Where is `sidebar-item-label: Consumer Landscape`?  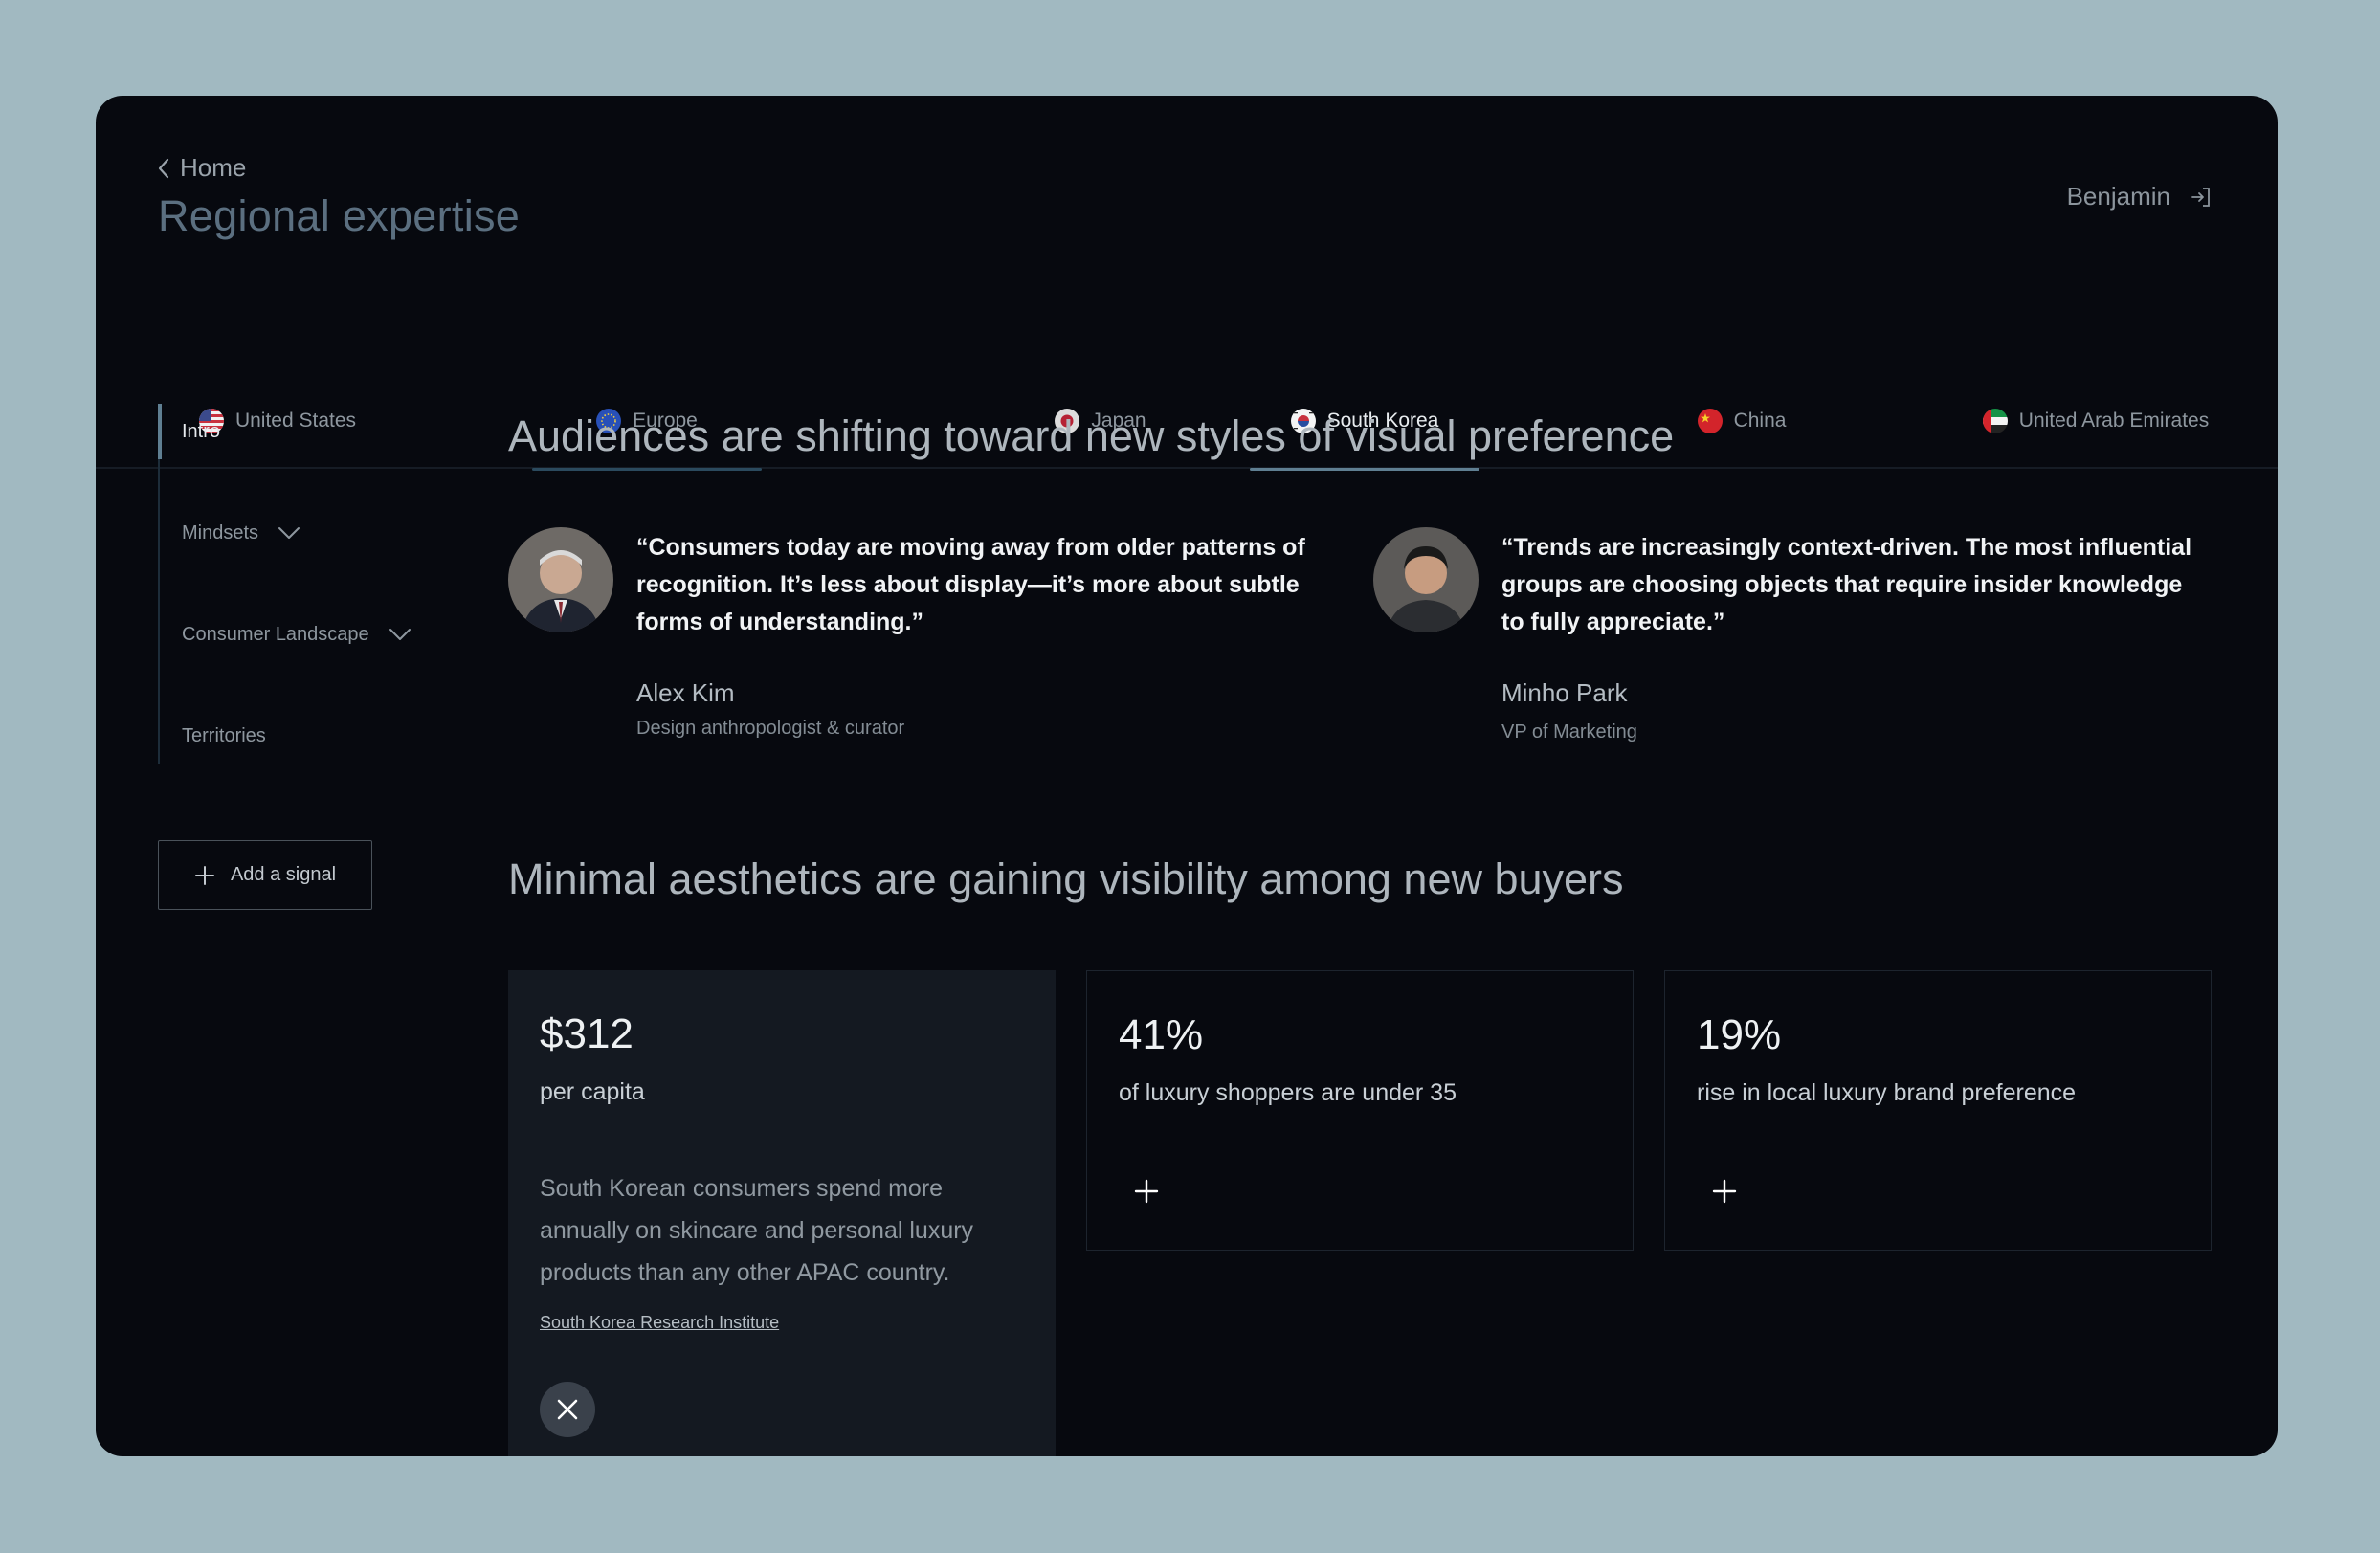 sidebar-item-label: Consumer Landscape is located at coordinates (275, 634).